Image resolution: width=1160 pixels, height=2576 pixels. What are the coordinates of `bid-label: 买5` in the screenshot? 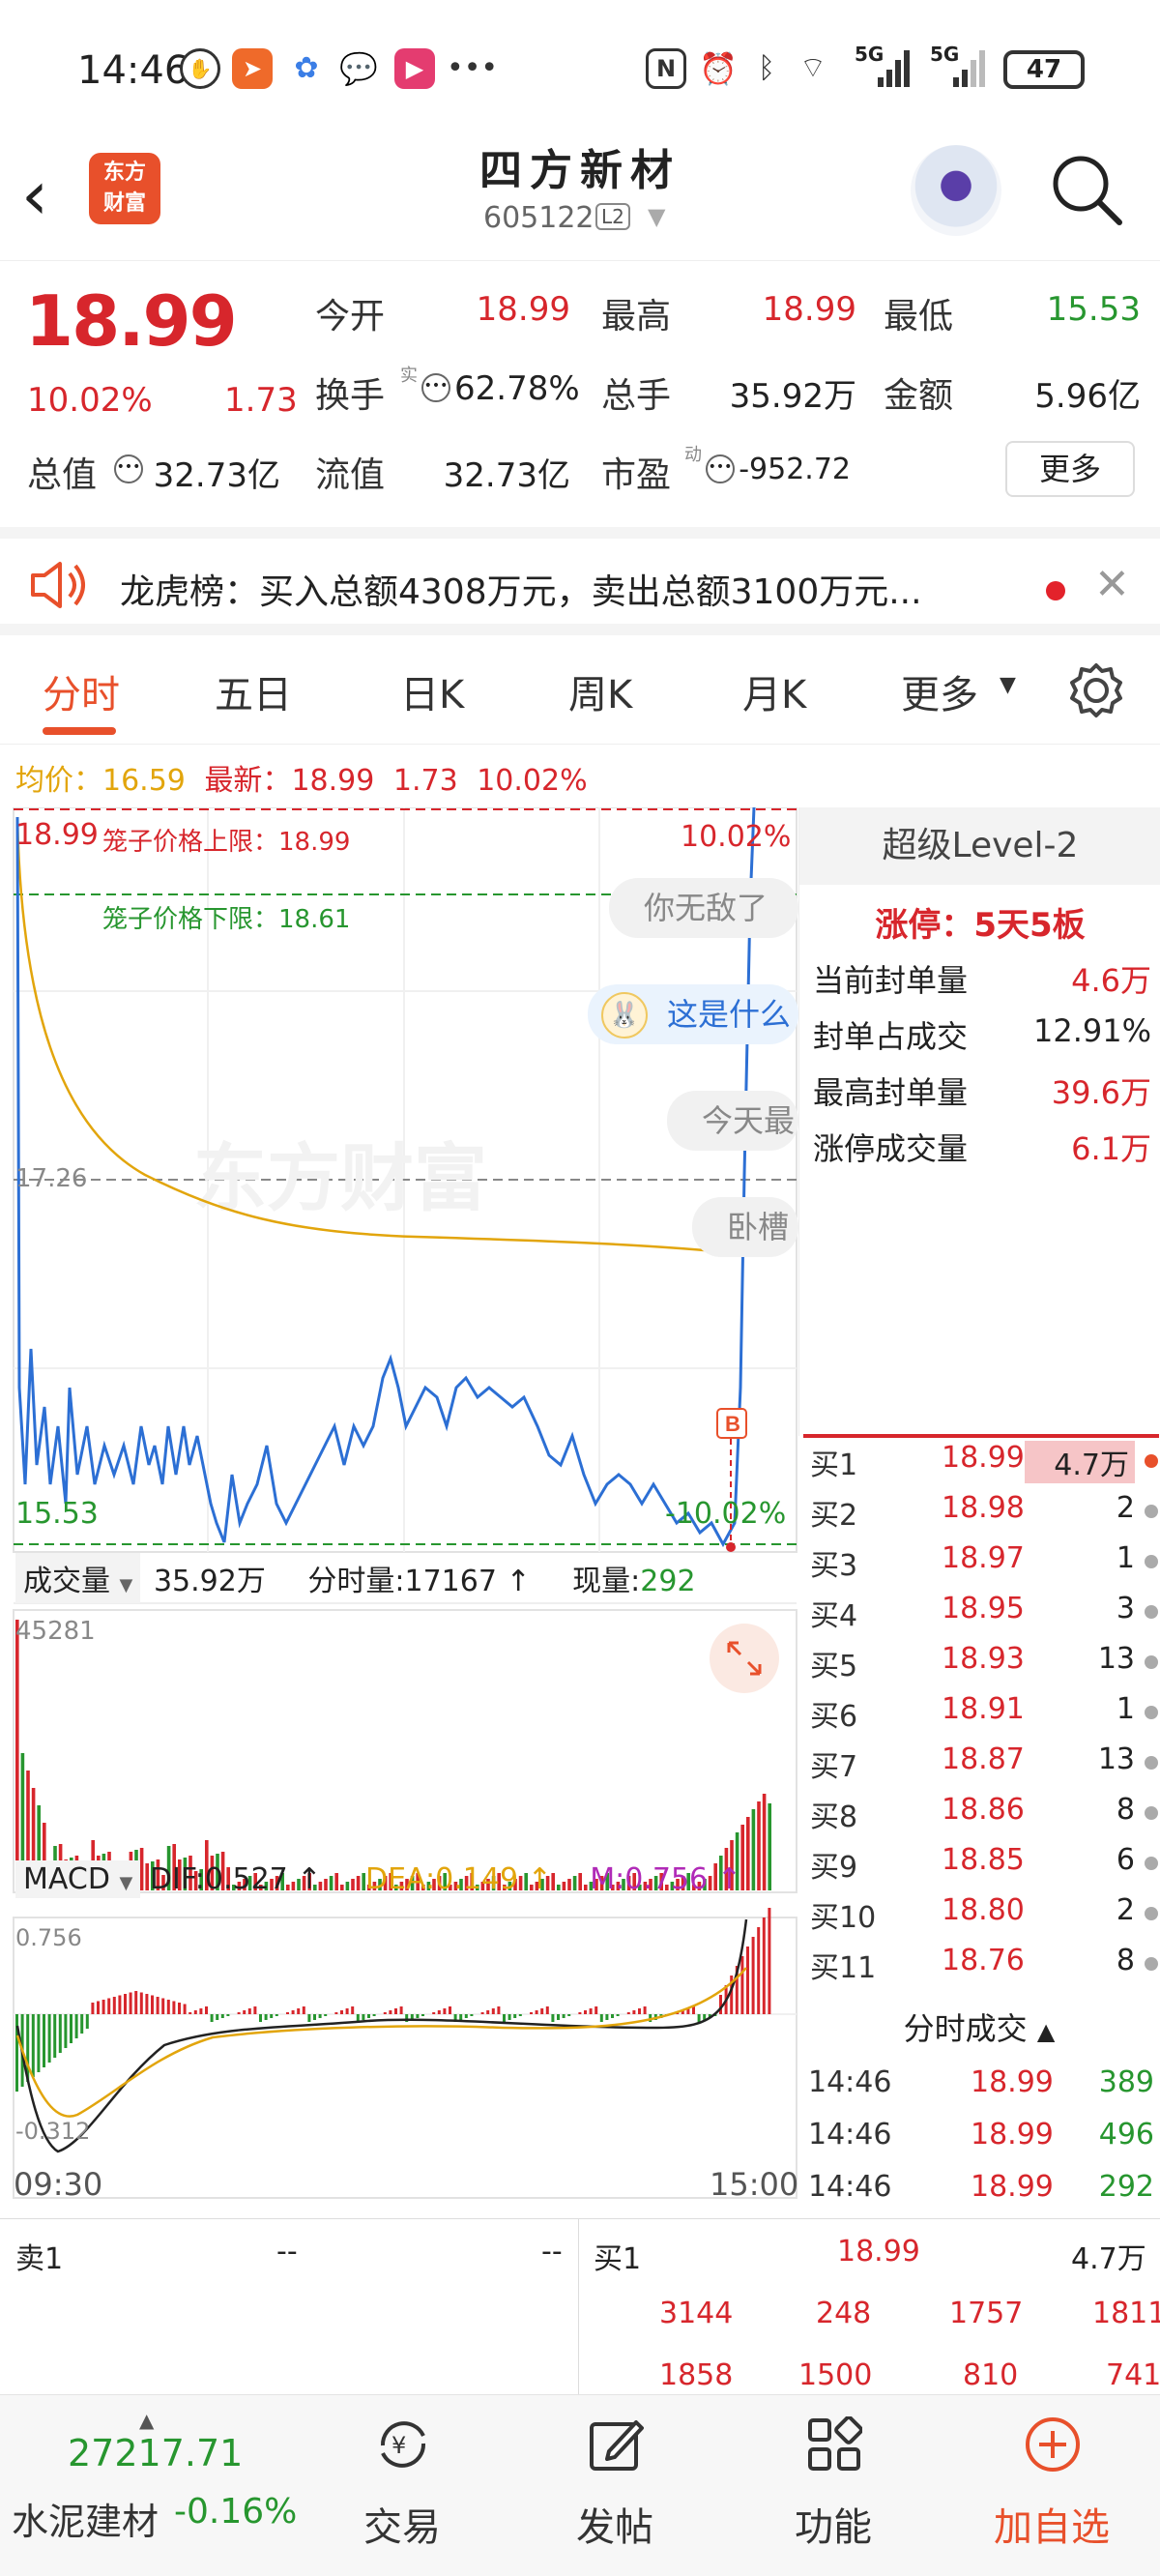 It's located at (834, 1666).